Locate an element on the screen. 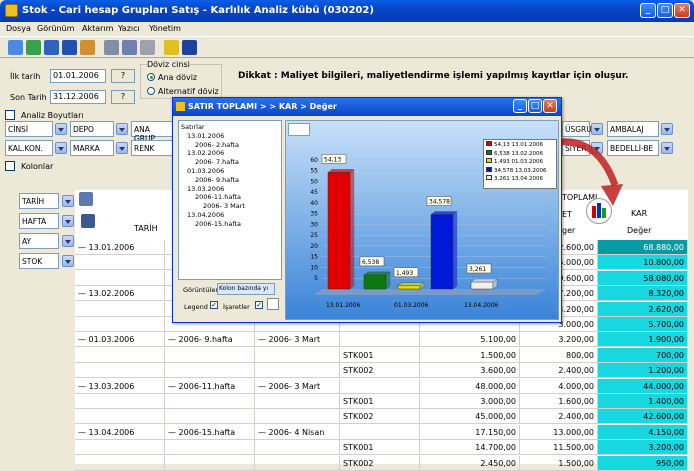 The height and width of the screenshot is (471, 694). tree-node: 2006- 3 Mart is located at coordinates (230, 206).